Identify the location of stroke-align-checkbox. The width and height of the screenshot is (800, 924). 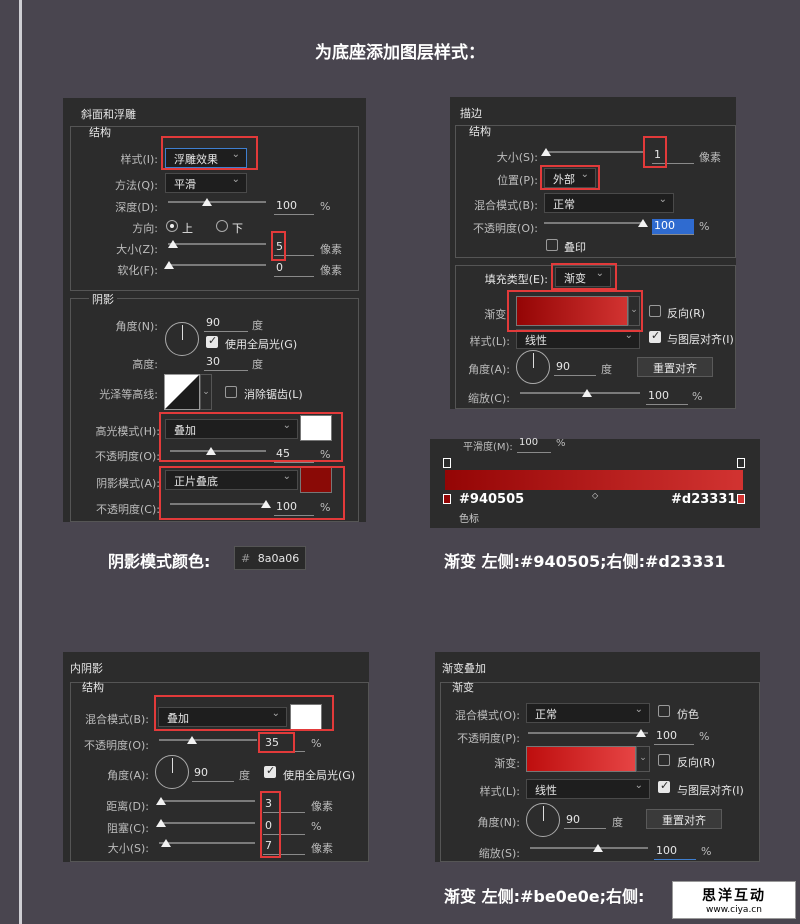
(655, 336).